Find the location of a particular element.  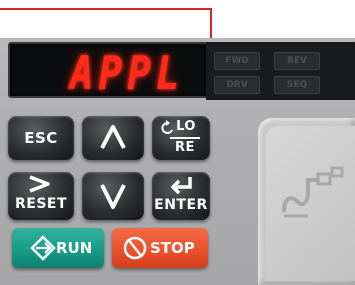

reset-key-label: RESET is located at coordinates (41, 204).